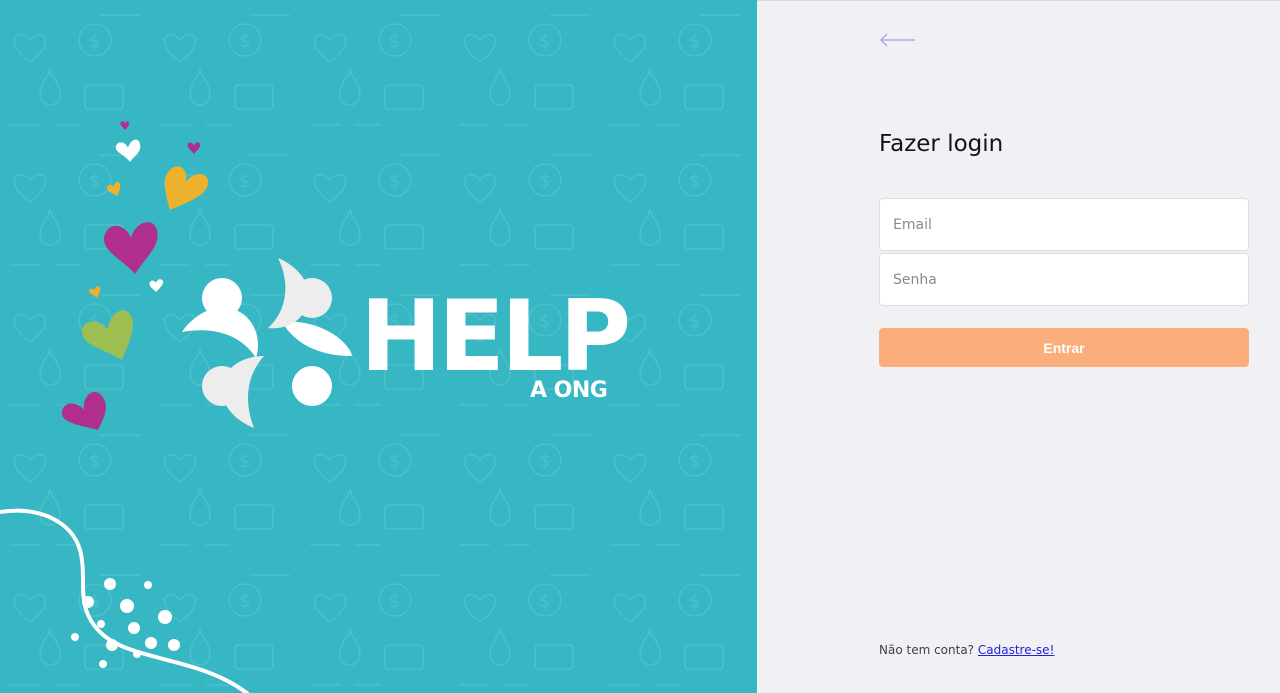  What do you see at coordinates (107, 335) in the screenshot?
I see `heart-green-icon` at bounding box center [107, 335].